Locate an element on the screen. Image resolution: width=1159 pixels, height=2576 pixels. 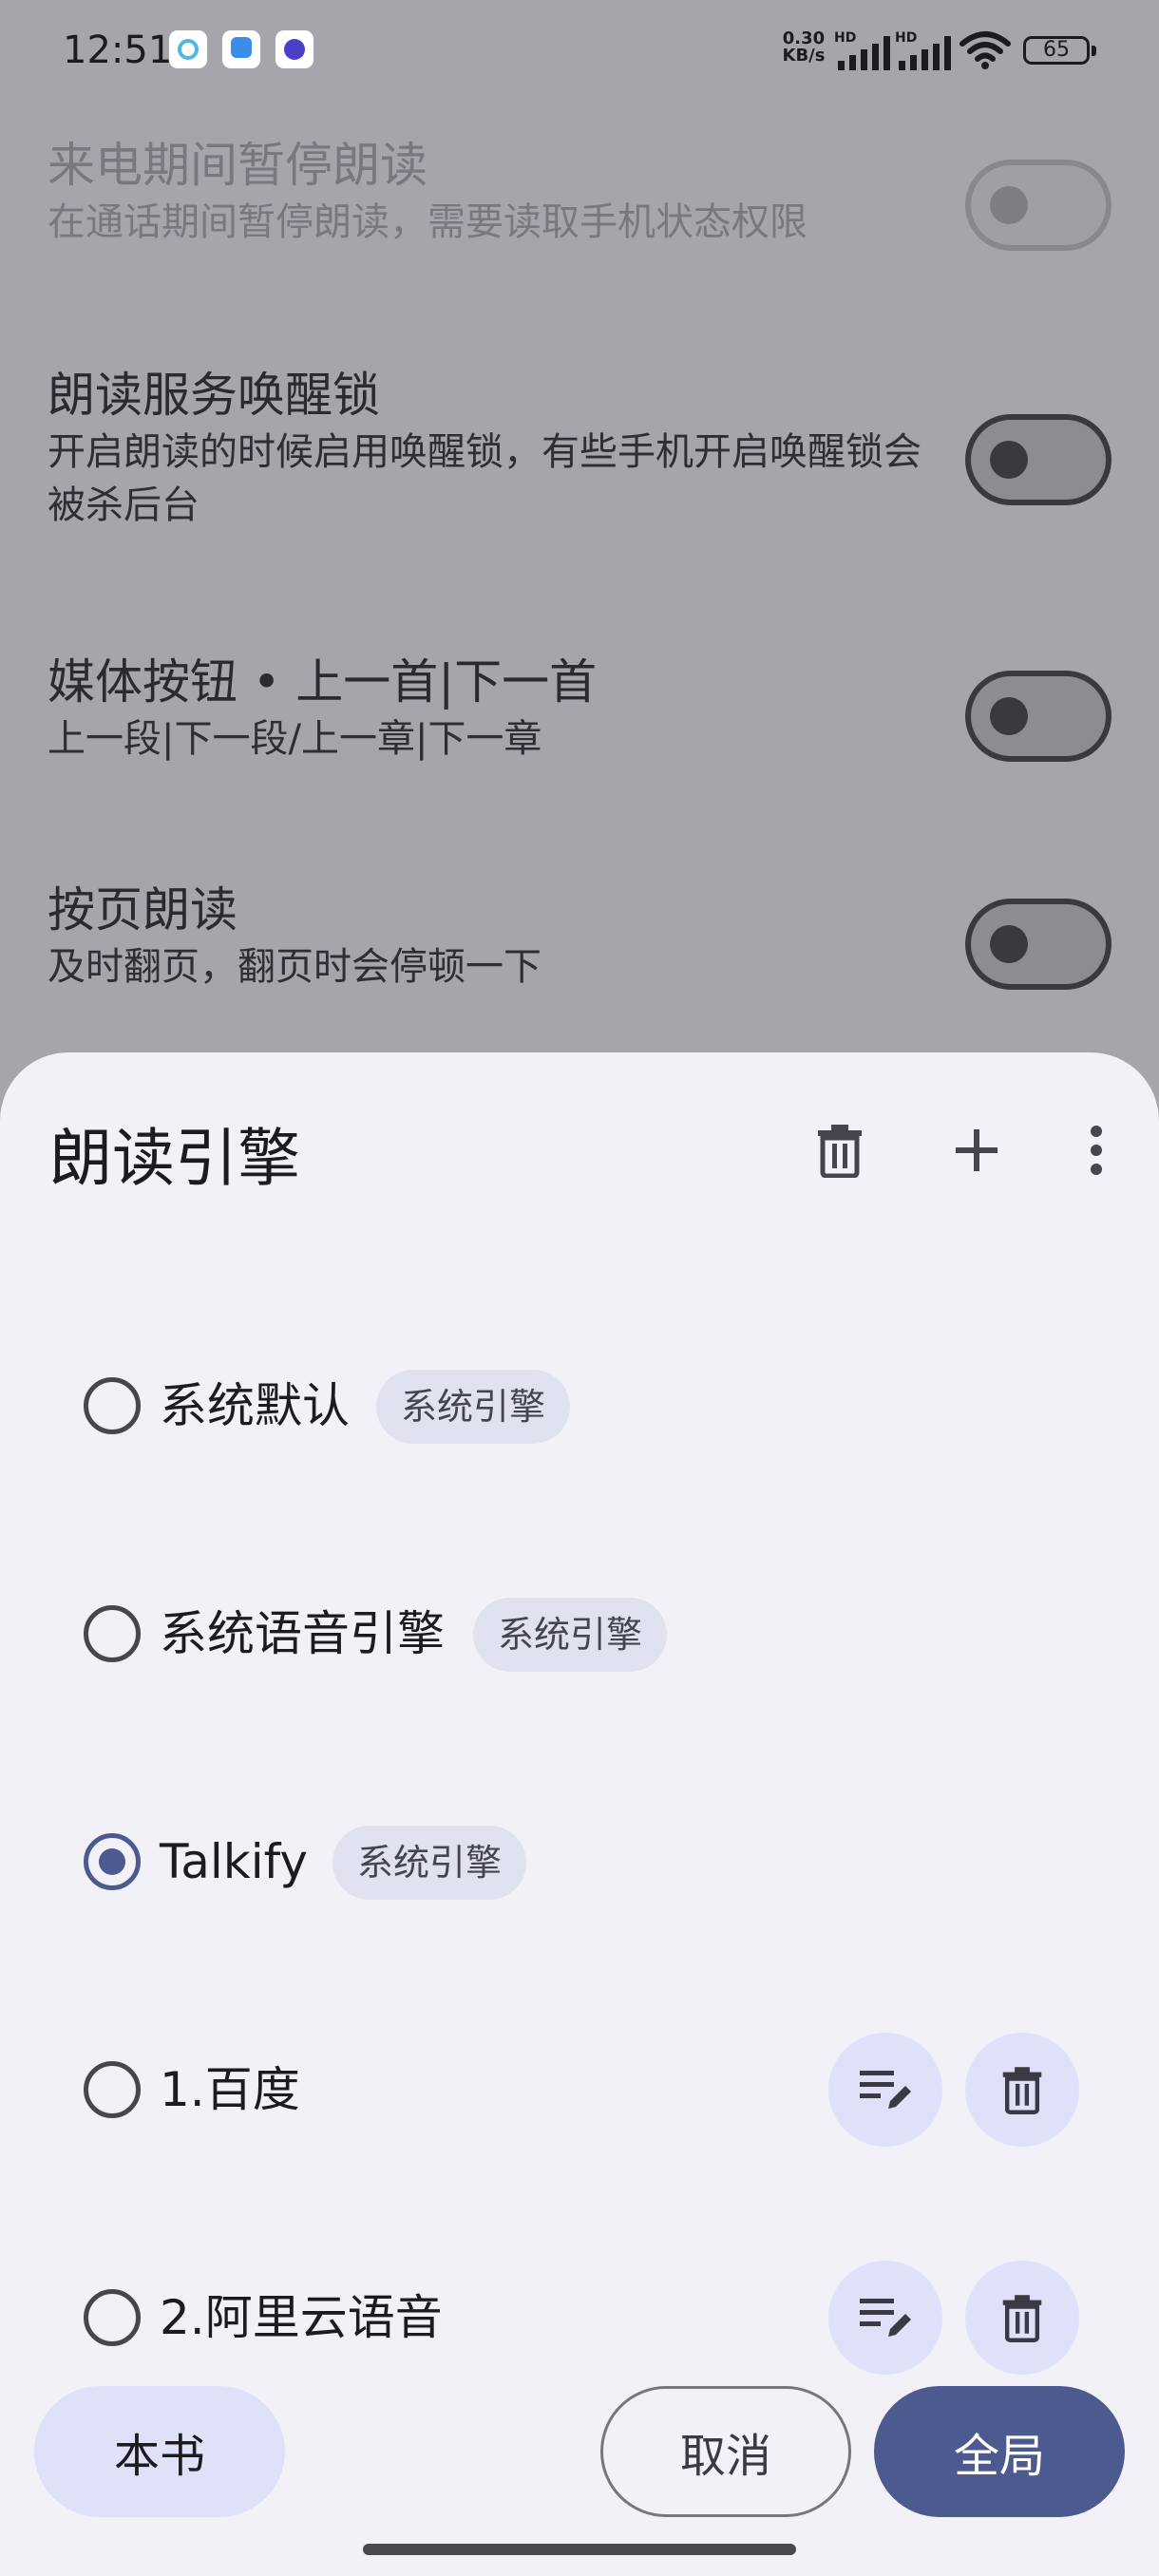
setting-title: 朗读服务唤醒锁 is located at coordinates (214, 395).